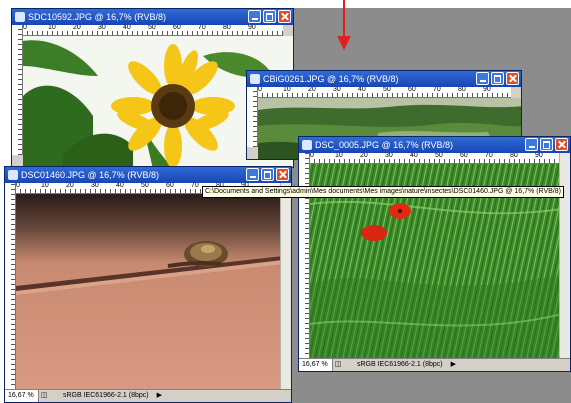  What do you see at coordinates (344, 25) in the screenshot?
I see `arrow-down-icon` at bounding box center [344, 25].